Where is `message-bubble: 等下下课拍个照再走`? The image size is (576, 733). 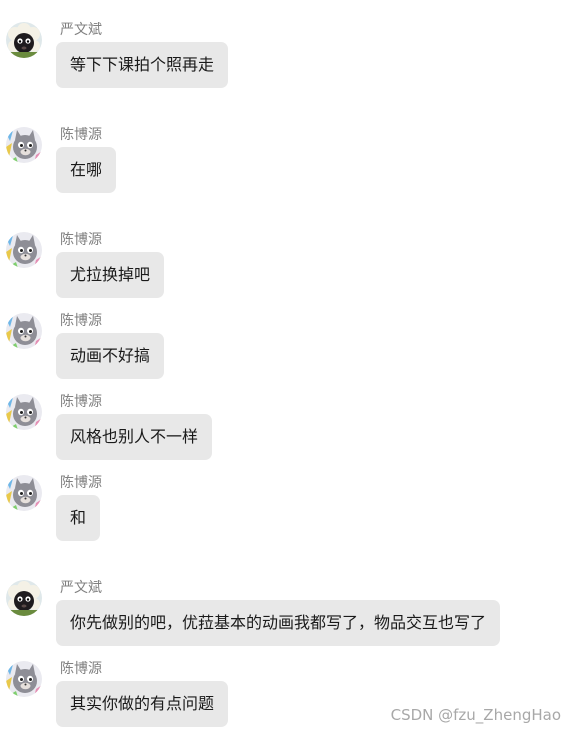
message-bubble: 等下下课拍个照再走 is located at coordinates (142, 65).